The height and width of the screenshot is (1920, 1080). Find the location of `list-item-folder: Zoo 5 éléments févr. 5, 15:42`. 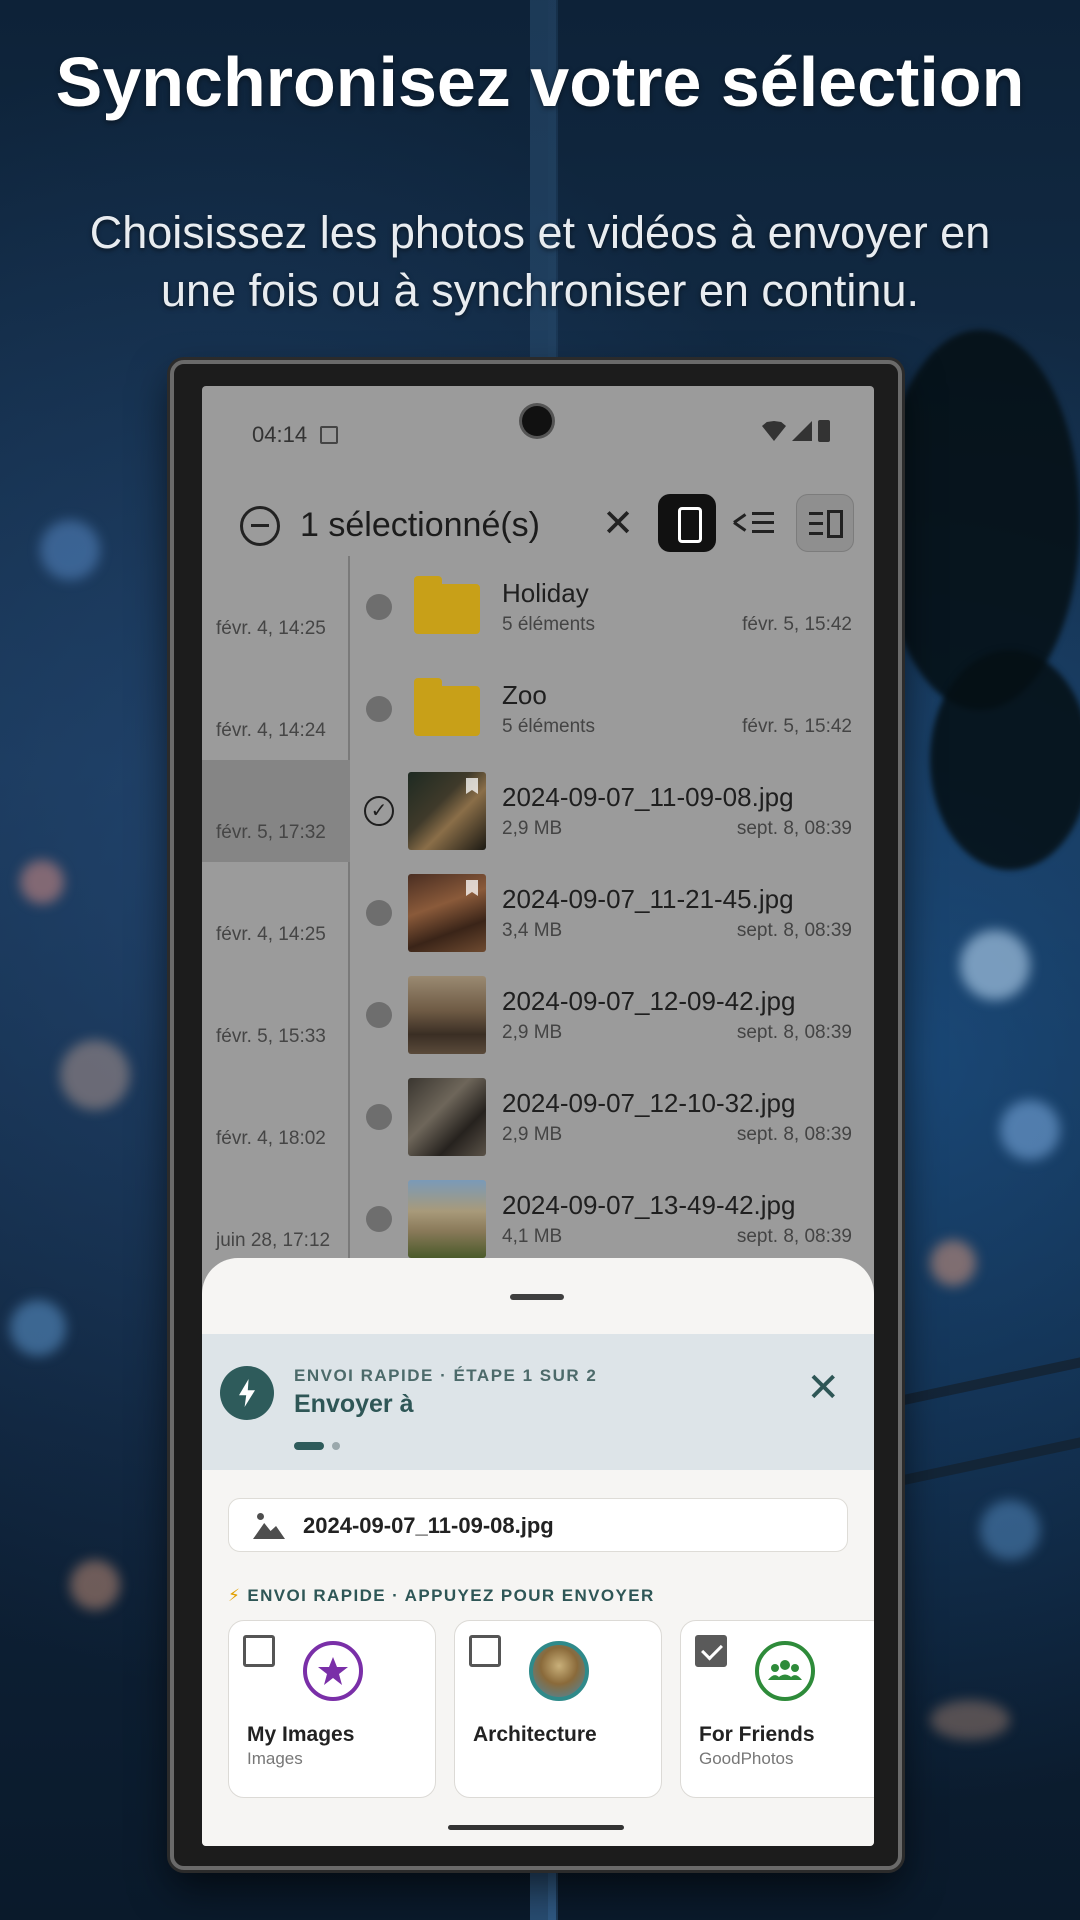

list-item-folder: Zoo 5 éléments févr. 5, 15:42 is located at coordinates (613, 709).